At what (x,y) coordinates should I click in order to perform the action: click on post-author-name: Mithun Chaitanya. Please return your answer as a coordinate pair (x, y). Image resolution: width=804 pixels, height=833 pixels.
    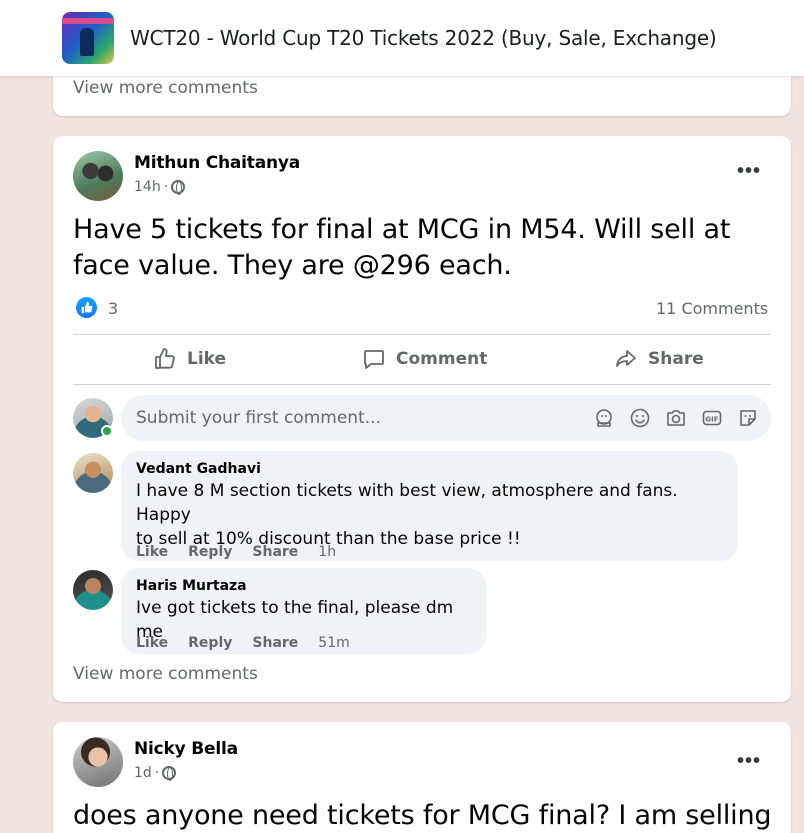
    Looking at the image, I should click on (217, 163).